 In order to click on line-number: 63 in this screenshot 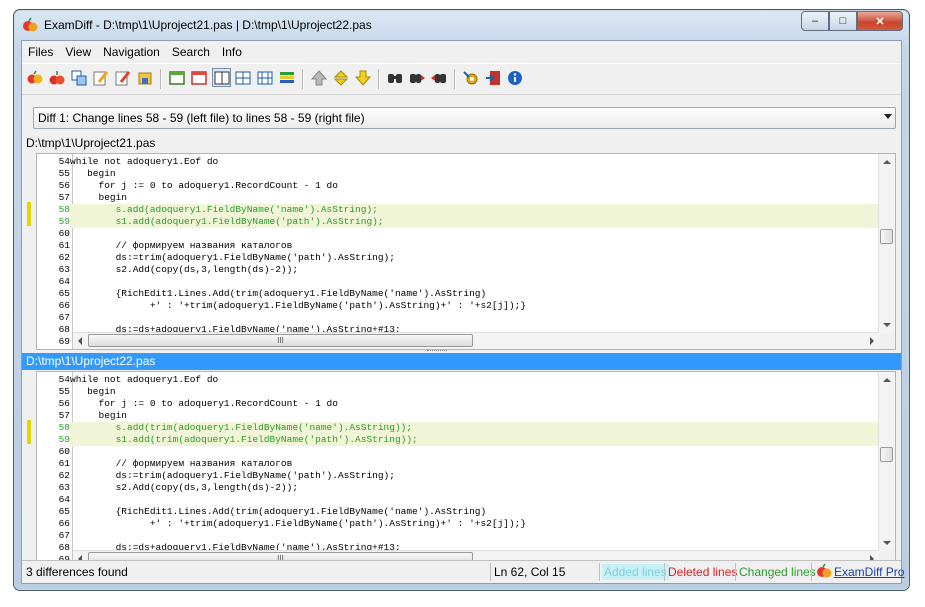, I will do `click(64, 269)`.